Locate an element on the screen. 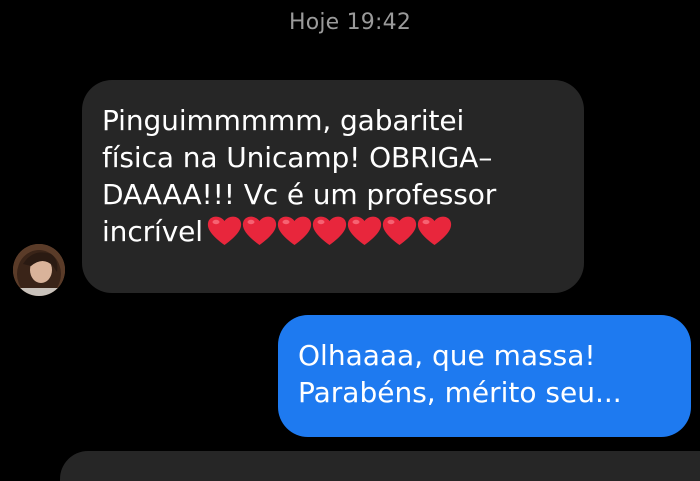 The image size is (700, 481). message-text: incrível is located at coordinates (152, 231).